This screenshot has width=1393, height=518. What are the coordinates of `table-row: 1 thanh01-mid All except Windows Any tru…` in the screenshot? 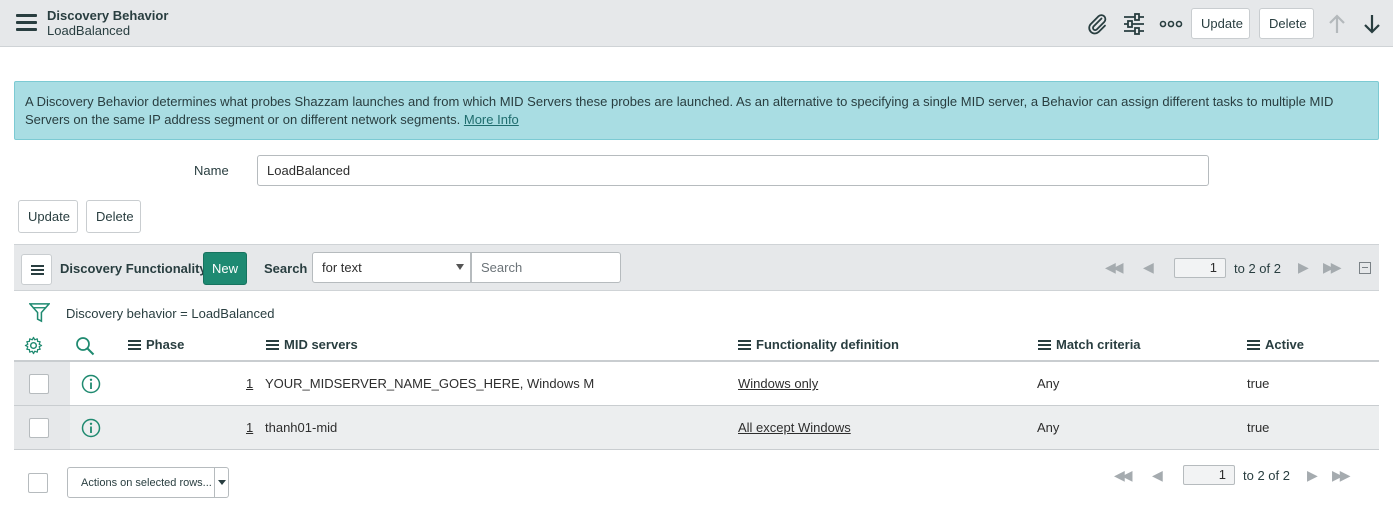 It's located at (696, 428).